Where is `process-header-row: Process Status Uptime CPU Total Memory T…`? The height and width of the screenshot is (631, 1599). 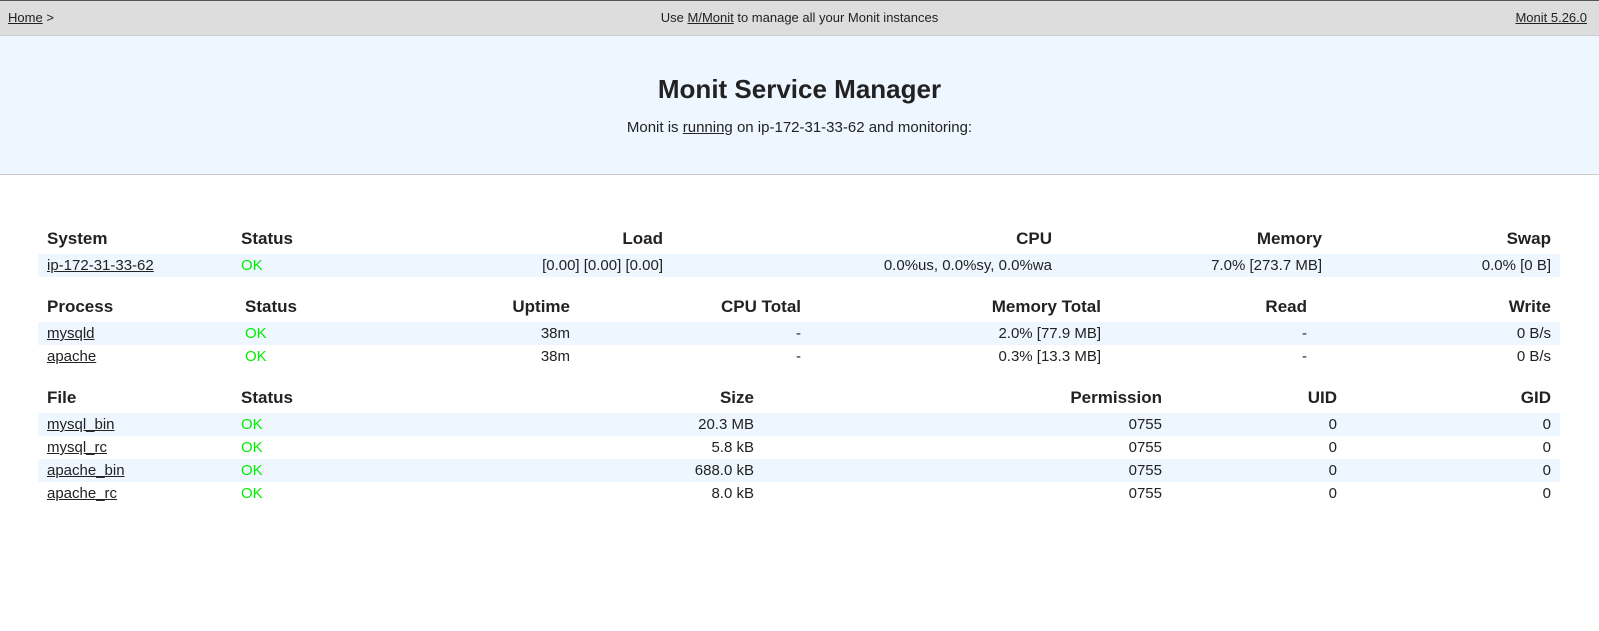 process-header-row: Process Status Uptime CPU Total Memory T… is located at coordinates (799, 306).